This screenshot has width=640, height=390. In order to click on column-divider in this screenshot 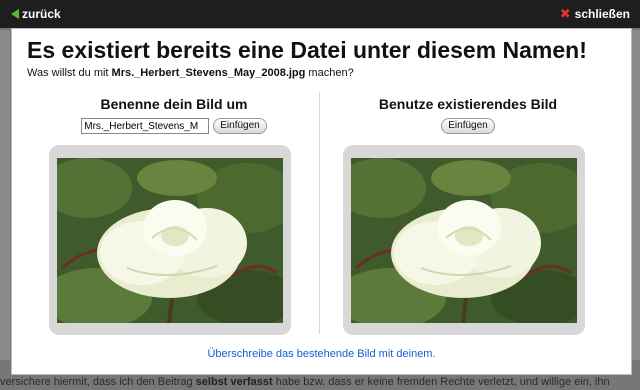, I will do `click(319, 213)`.